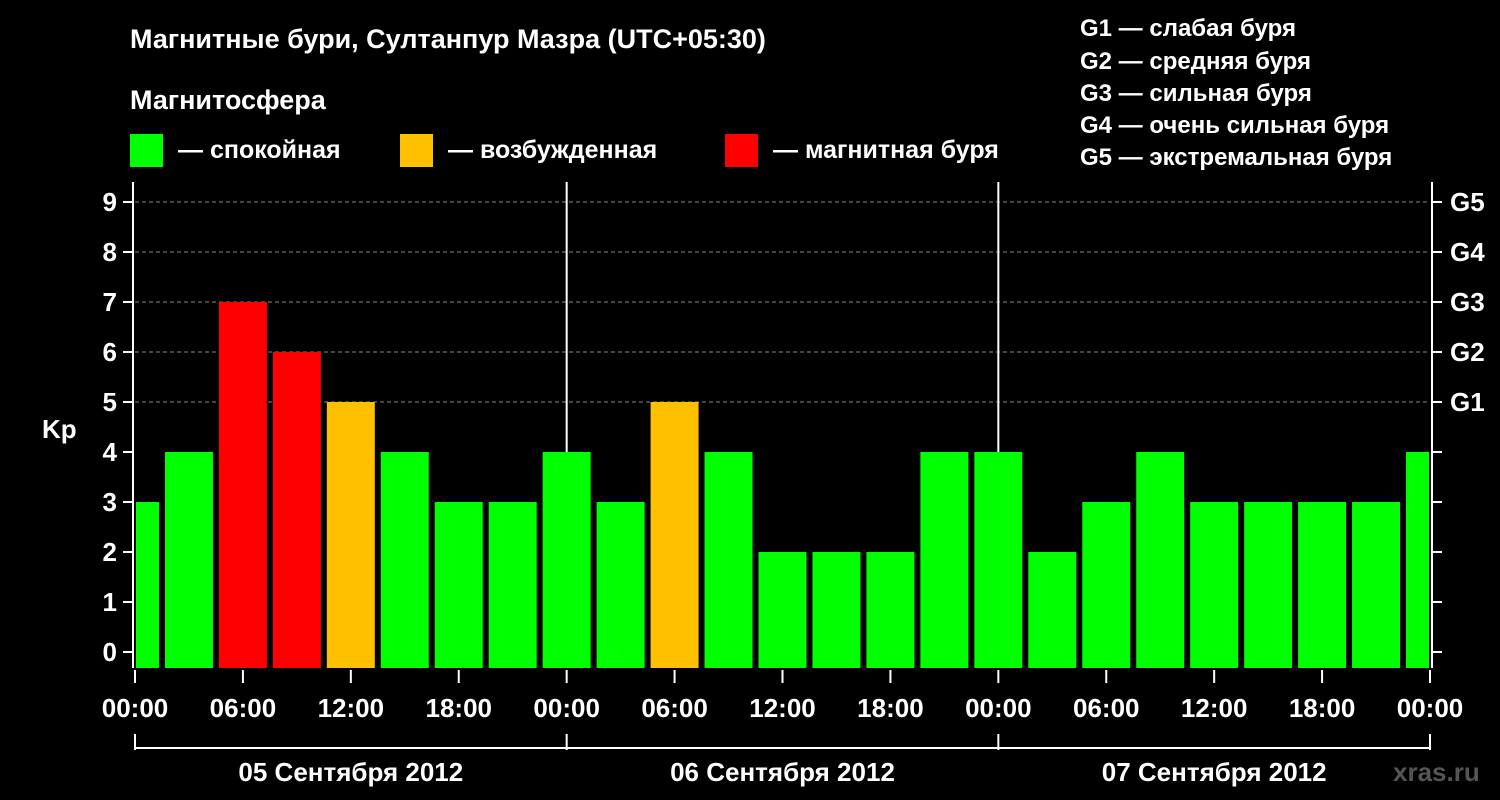 Image resolution: width=1500 pixels, height=800 pixels. What do you see at coordinates (110, 652) in the screenshot?
I see `y-tick-label: 0` at bounding box center [110, 652].